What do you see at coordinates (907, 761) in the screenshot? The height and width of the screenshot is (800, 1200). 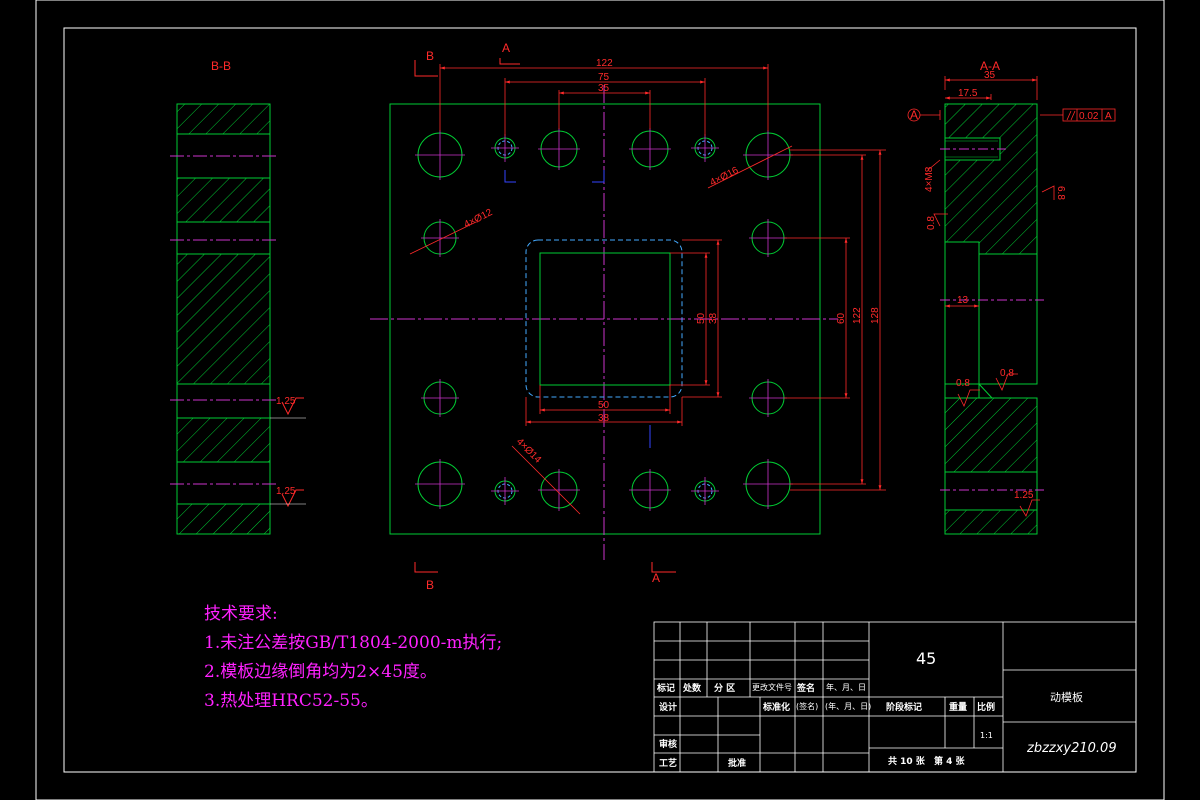 I see `sheet-total: 共 10 张` at bounding box center [907, 761].